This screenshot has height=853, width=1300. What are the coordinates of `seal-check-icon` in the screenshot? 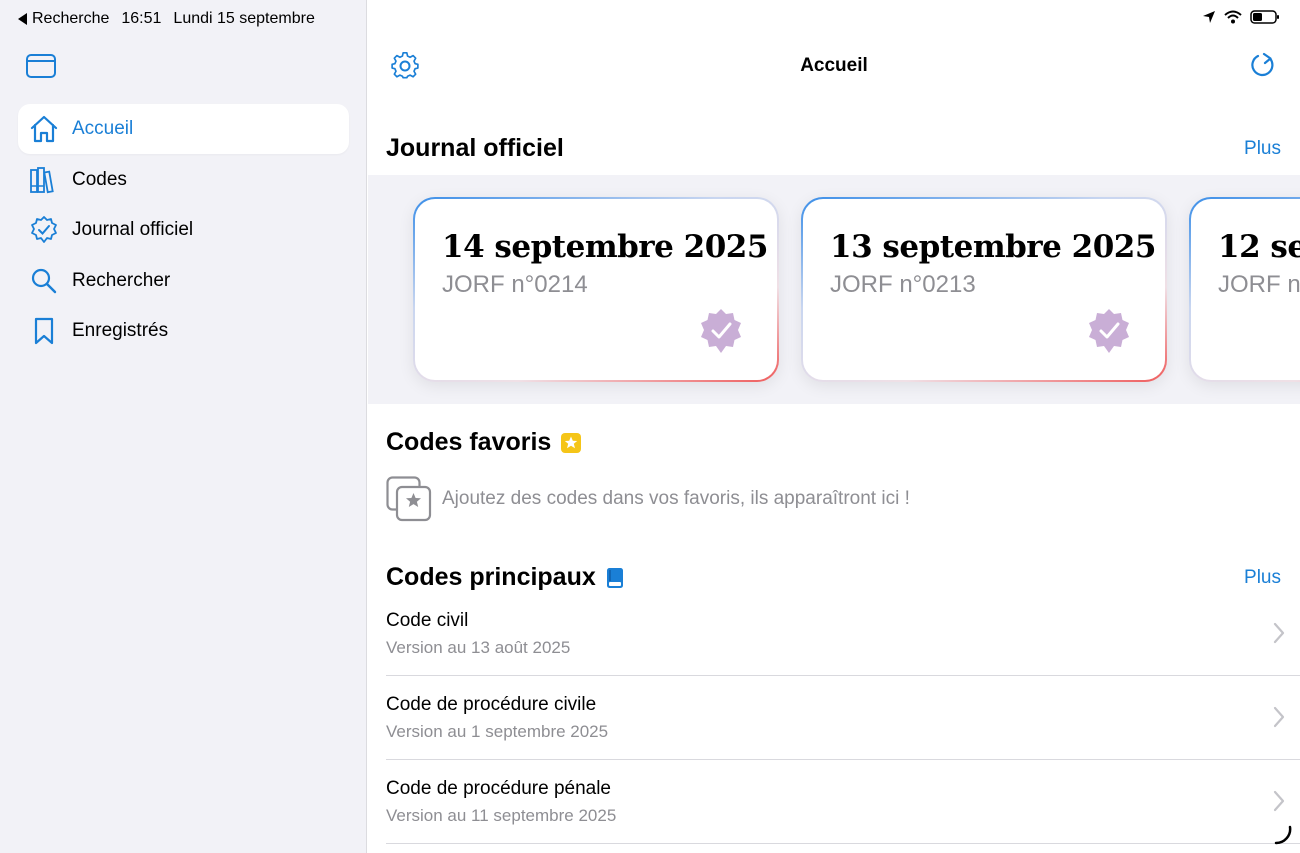 It's located at (44, 230).